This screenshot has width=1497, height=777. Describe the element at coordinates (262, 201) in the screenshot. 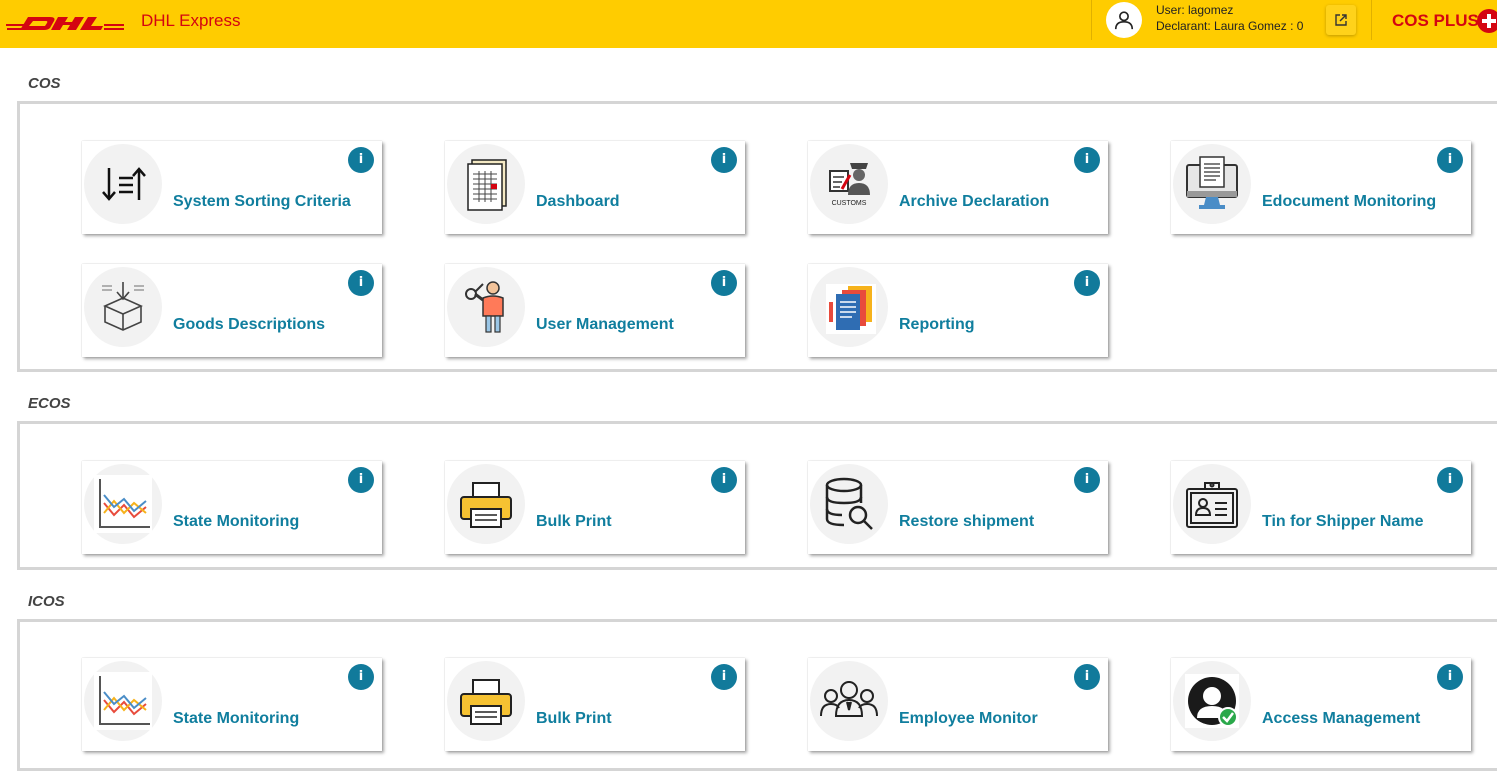

I see `card-label: System Sorting Criteria` at that location.